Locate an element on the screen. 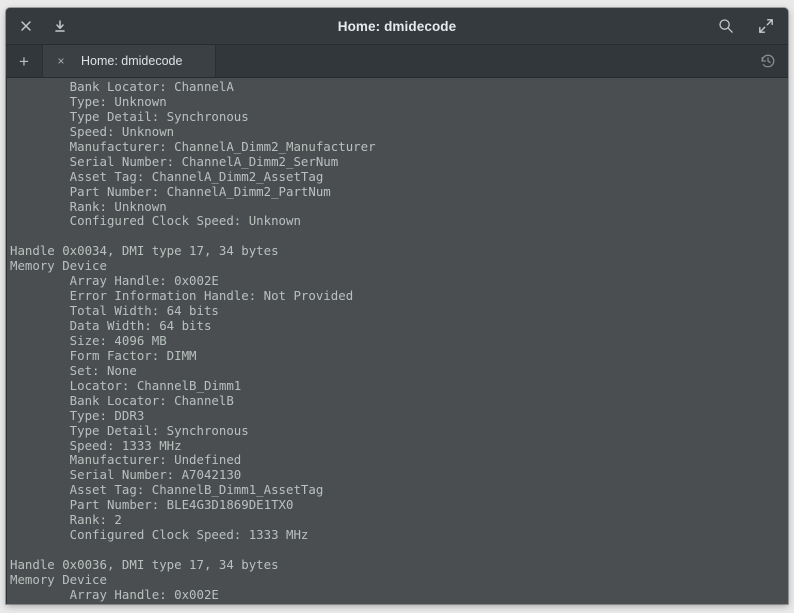 This screenshot has height=613, width=794. terminal-line: Type: Unknown is located at coordinates (88, 101).